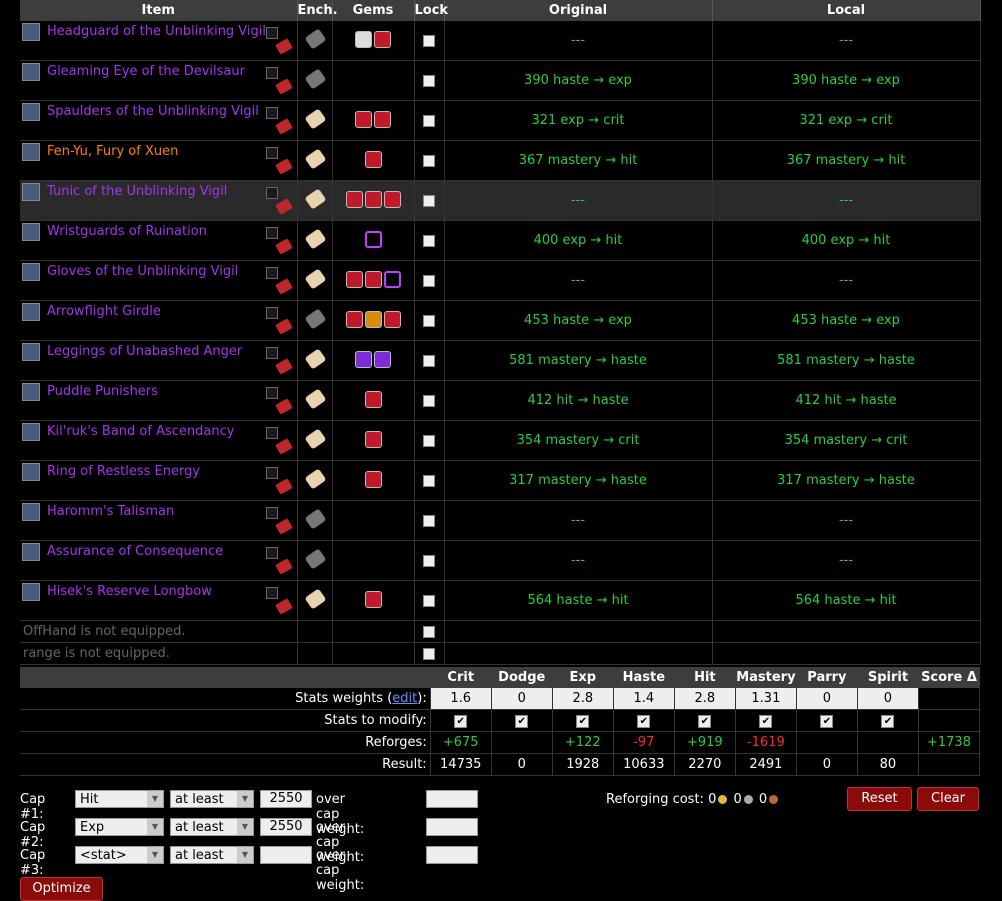 The height and width of the screenshot is (901, 1002). I want to click on item-name: Tunic of the Unblinking Vigil, so click(137, 191).